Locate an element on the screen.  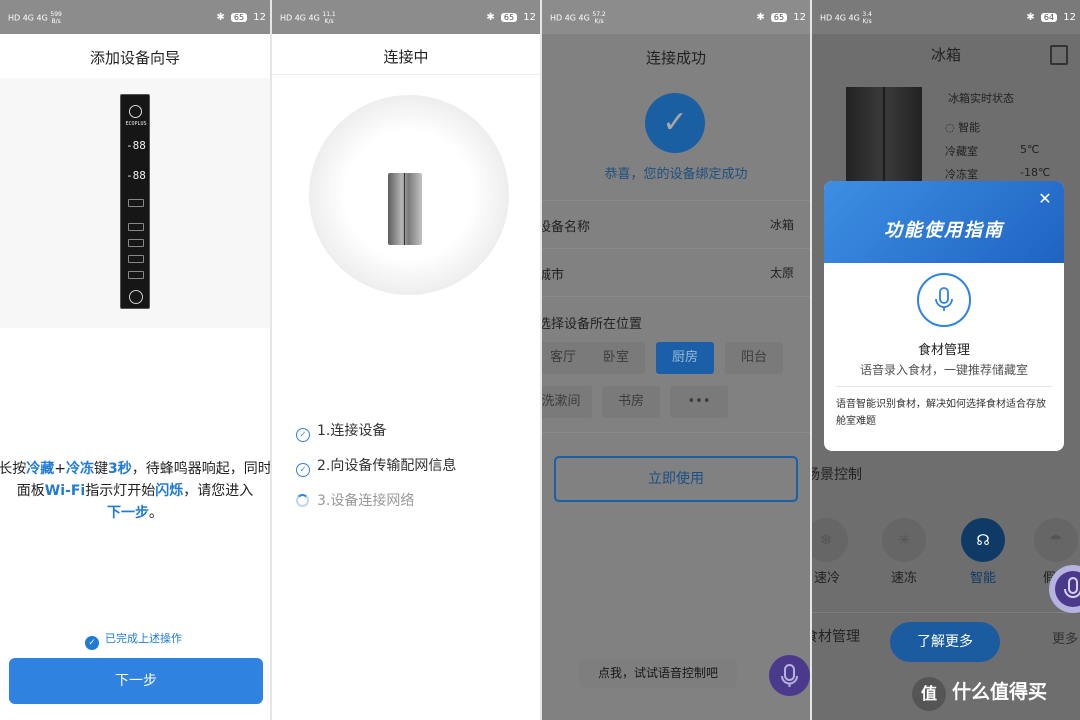
temp-value: -18℃ is located at coordinates (1035, 172).